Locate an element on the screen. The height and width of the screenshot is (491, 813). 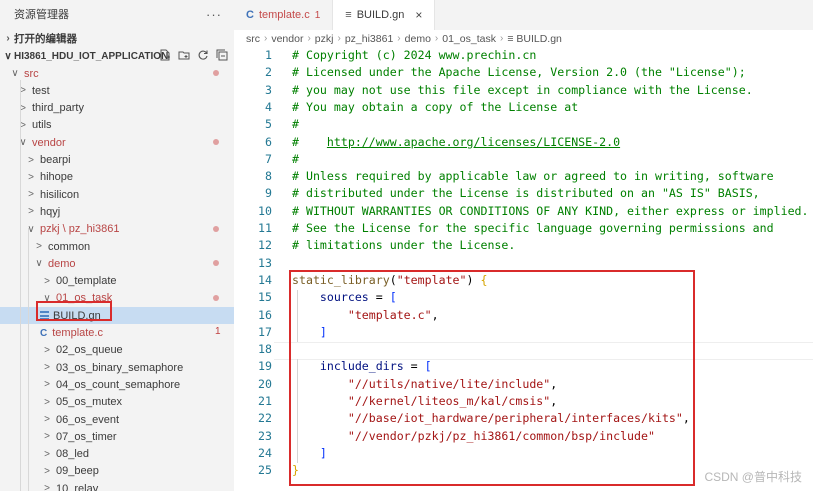
tree-item: > common is located at coordinates (117, 246).